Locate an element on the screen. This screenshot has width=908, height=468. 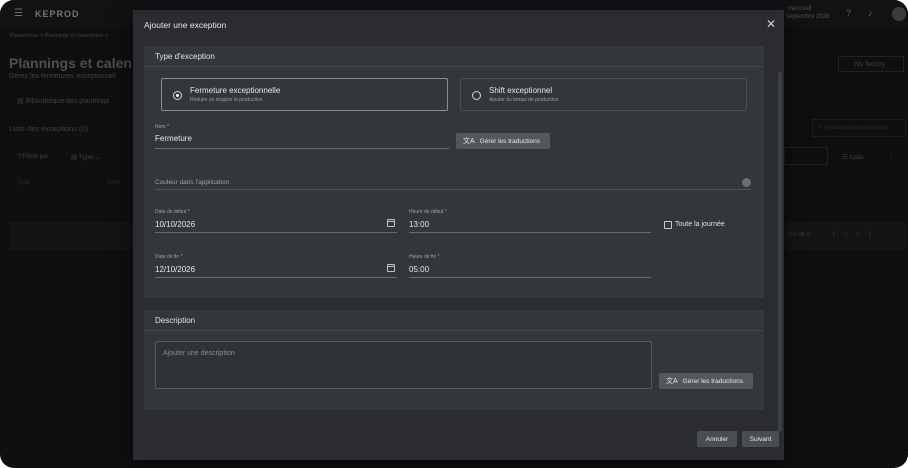
radio-selected-icon is located at coordinates (177, 95).